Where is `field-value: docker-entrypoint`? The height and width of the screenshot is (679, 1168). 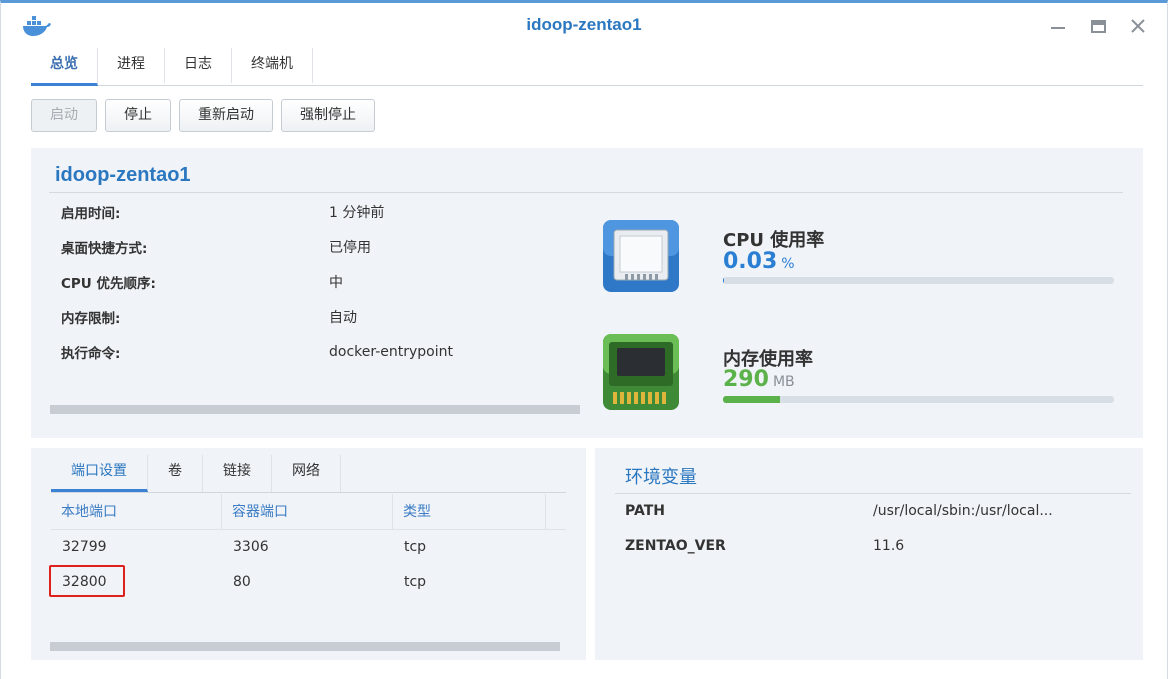 field-value: docker-entrypoint is located at coordinates (391, 351).